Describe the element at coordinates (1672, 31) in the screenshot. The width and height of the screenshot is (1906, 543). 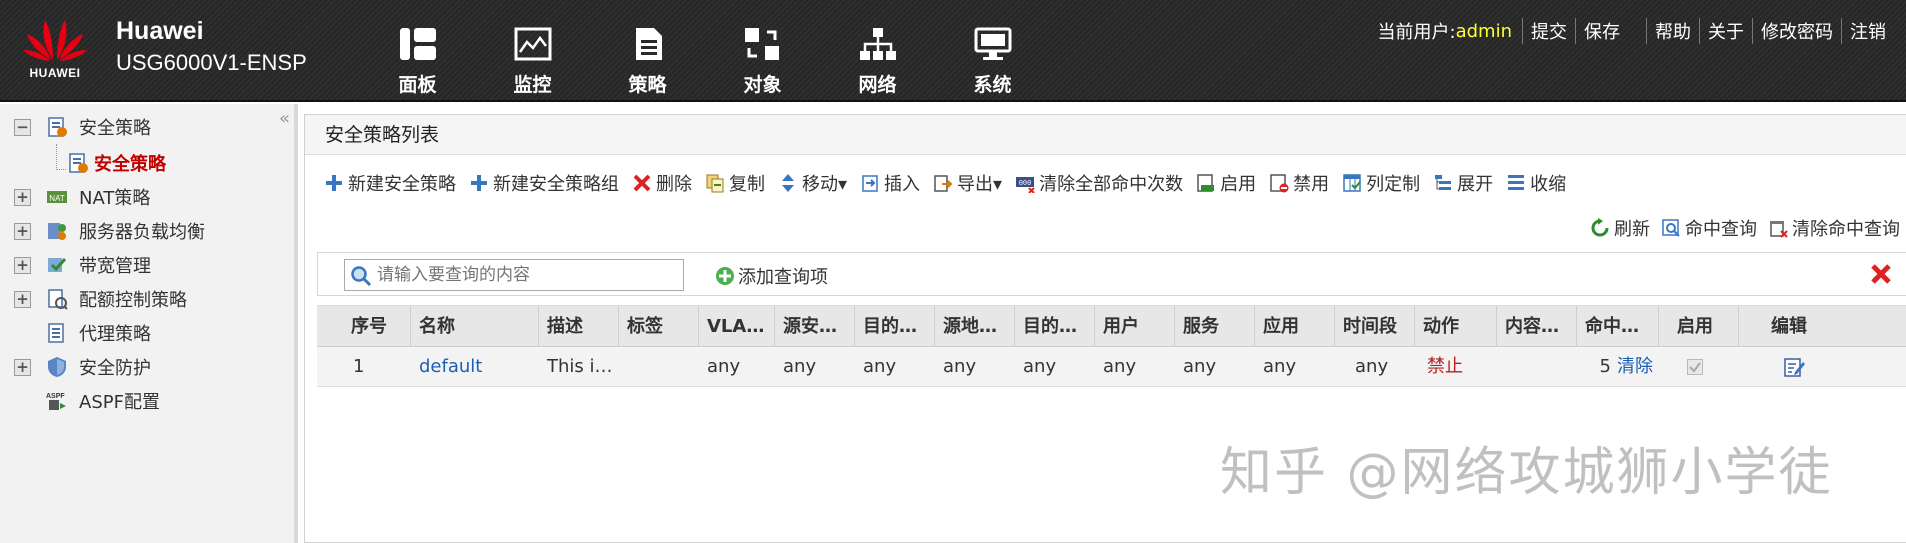
I see `help-link: 帮助` at that location.